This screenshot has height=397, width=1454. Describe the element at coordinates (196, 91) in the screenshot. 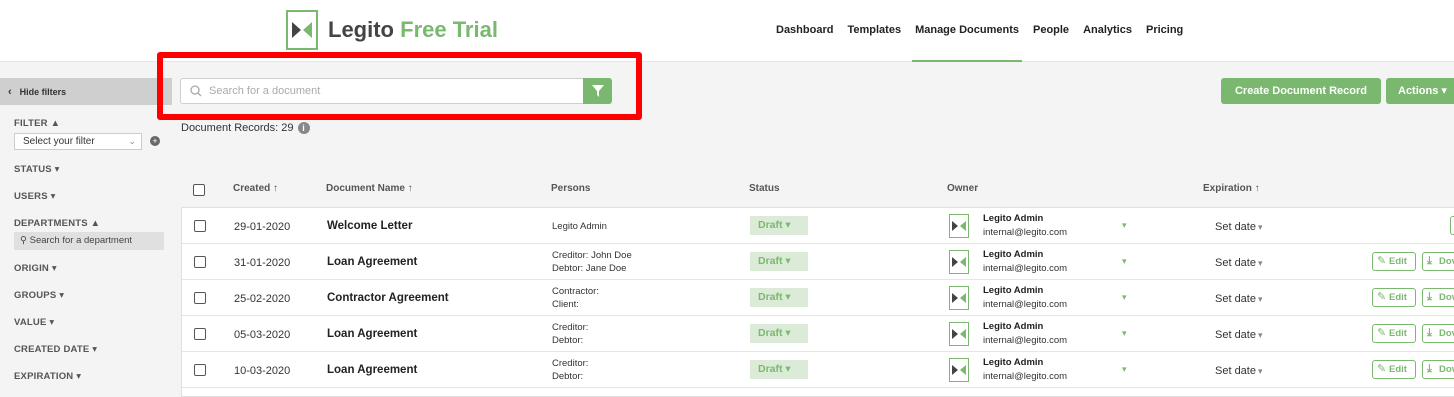

I see `search-icon` at that location.